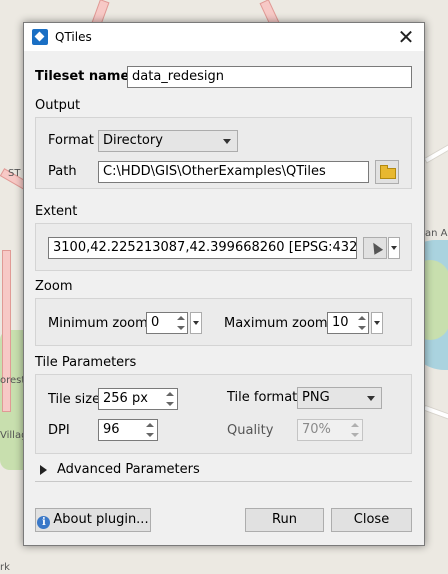  I want to click on dpi-stepper, so click(150, 430).